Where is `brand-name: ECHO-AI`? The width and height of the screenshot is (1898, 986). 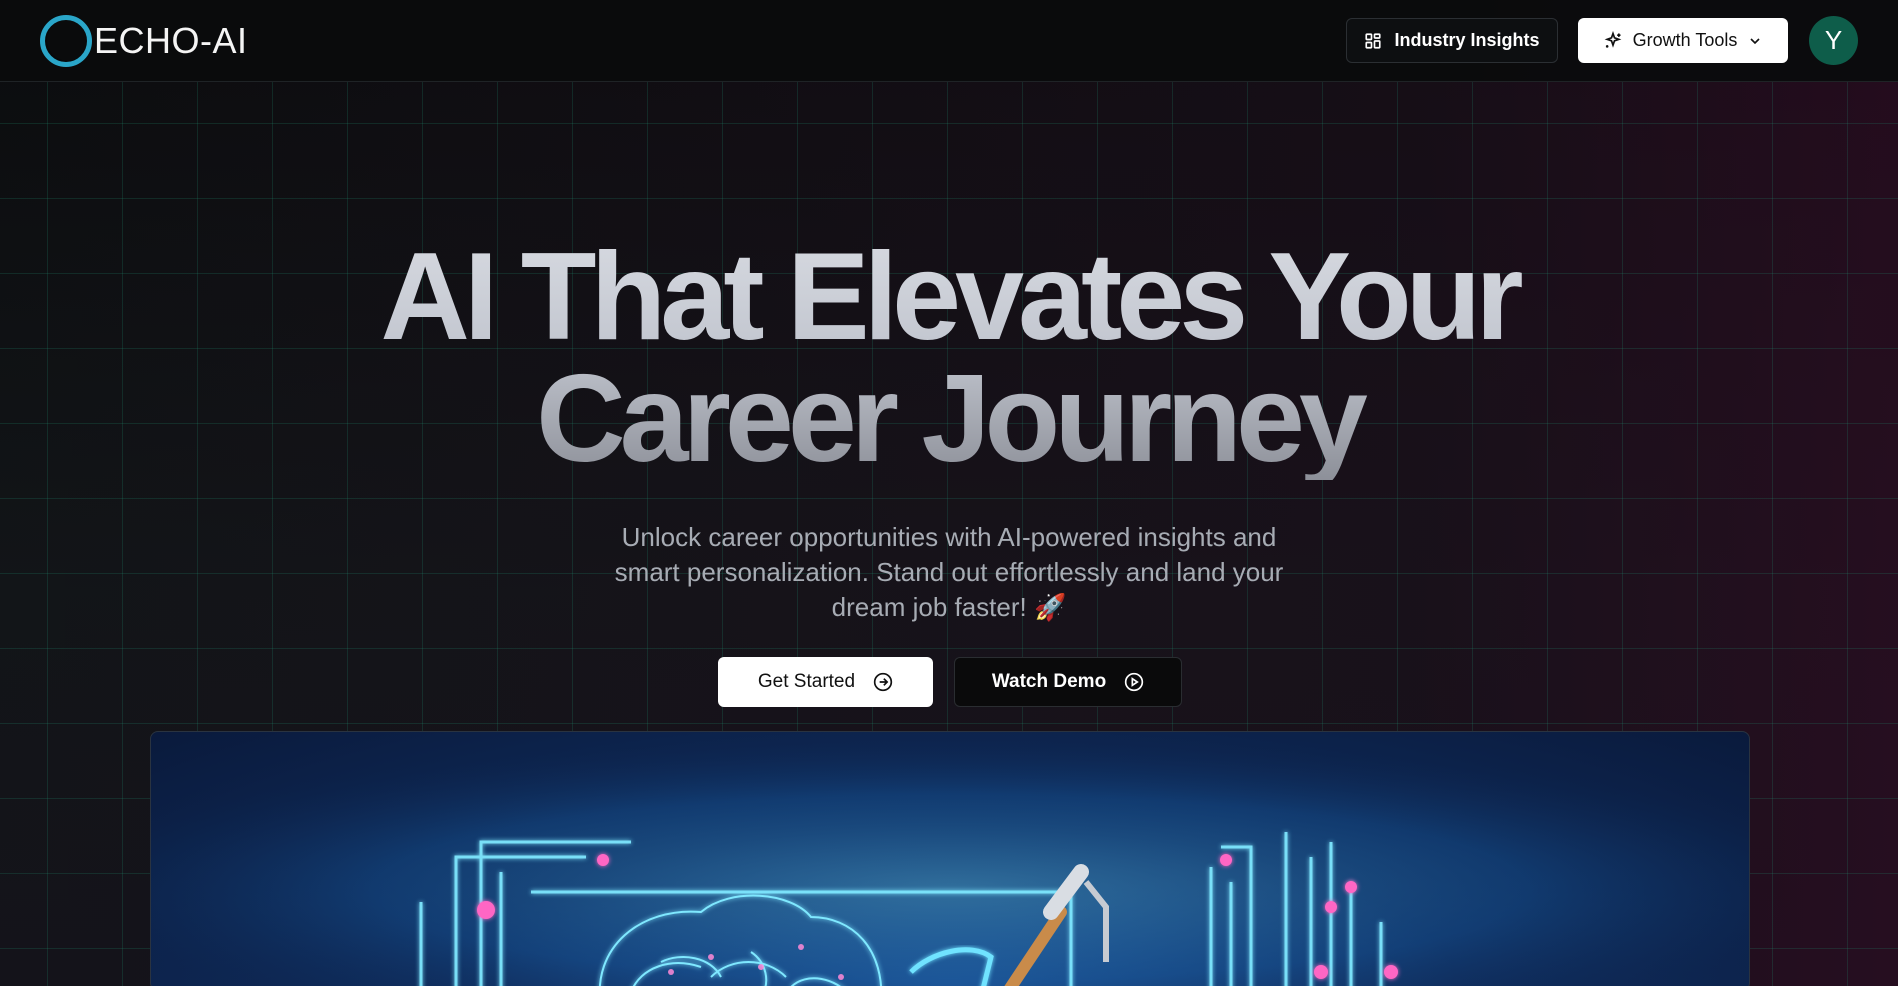
brand-name: ECHO-AI is located at coordinates (171, 40).